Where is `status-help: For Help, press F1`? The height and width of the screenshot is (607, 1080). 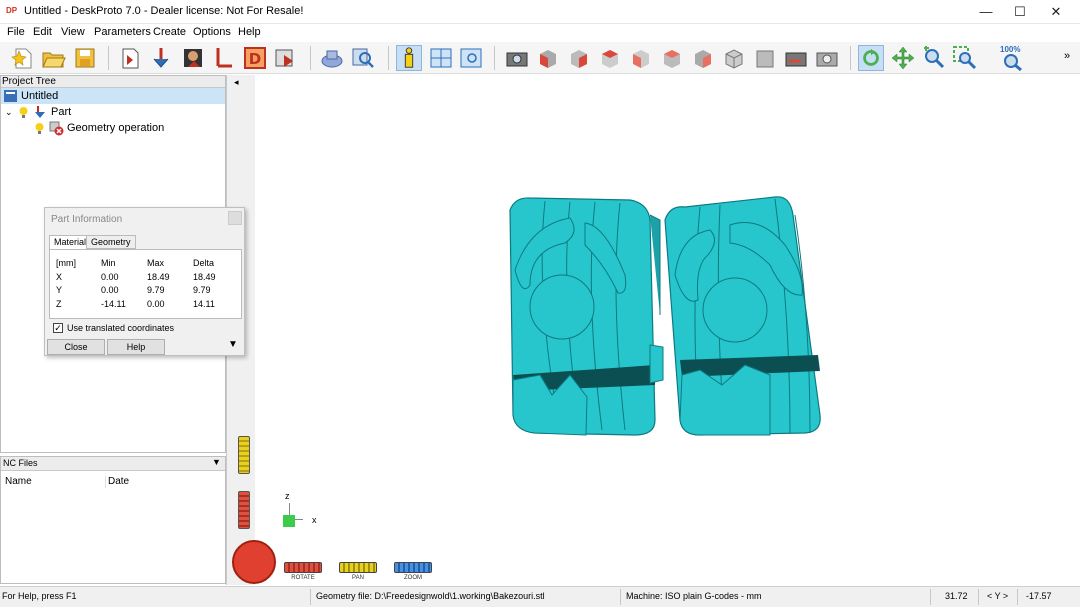
status-help: For Help, press F1 is located at coordinates (39, 596).